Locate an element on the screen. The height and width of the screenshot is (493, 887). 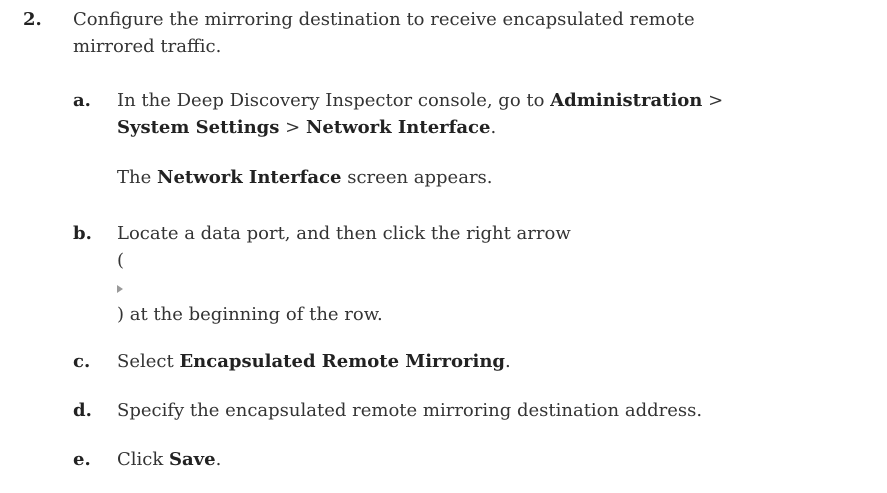
substep-letter: a. is located at coordinates (82, 100).